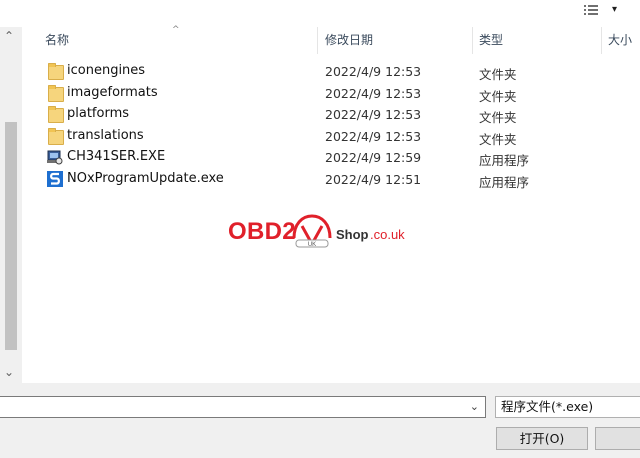 The height and width of the screenshot is (458, 640). What do you see at coordinates (105, 135) in the screenshot?
I see `file-name: translations` at bounding box center [105, 135].